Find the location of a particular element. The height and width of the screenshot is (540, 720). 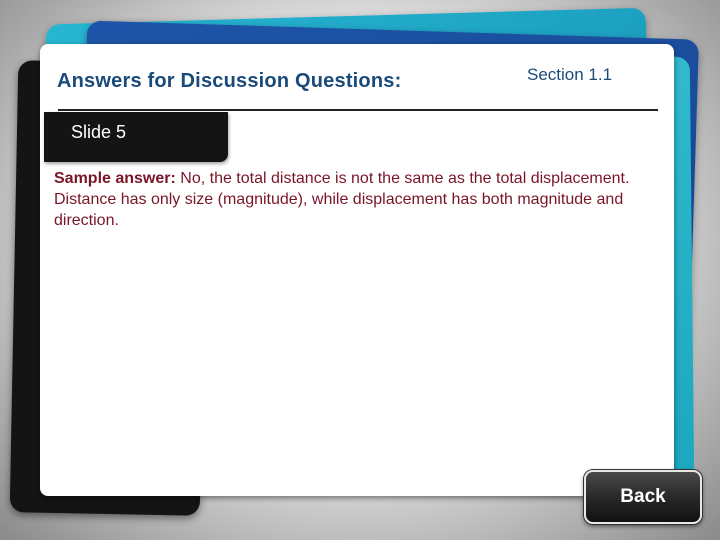

answer-lead: Sample answer: is located at coordinates (115, 178).